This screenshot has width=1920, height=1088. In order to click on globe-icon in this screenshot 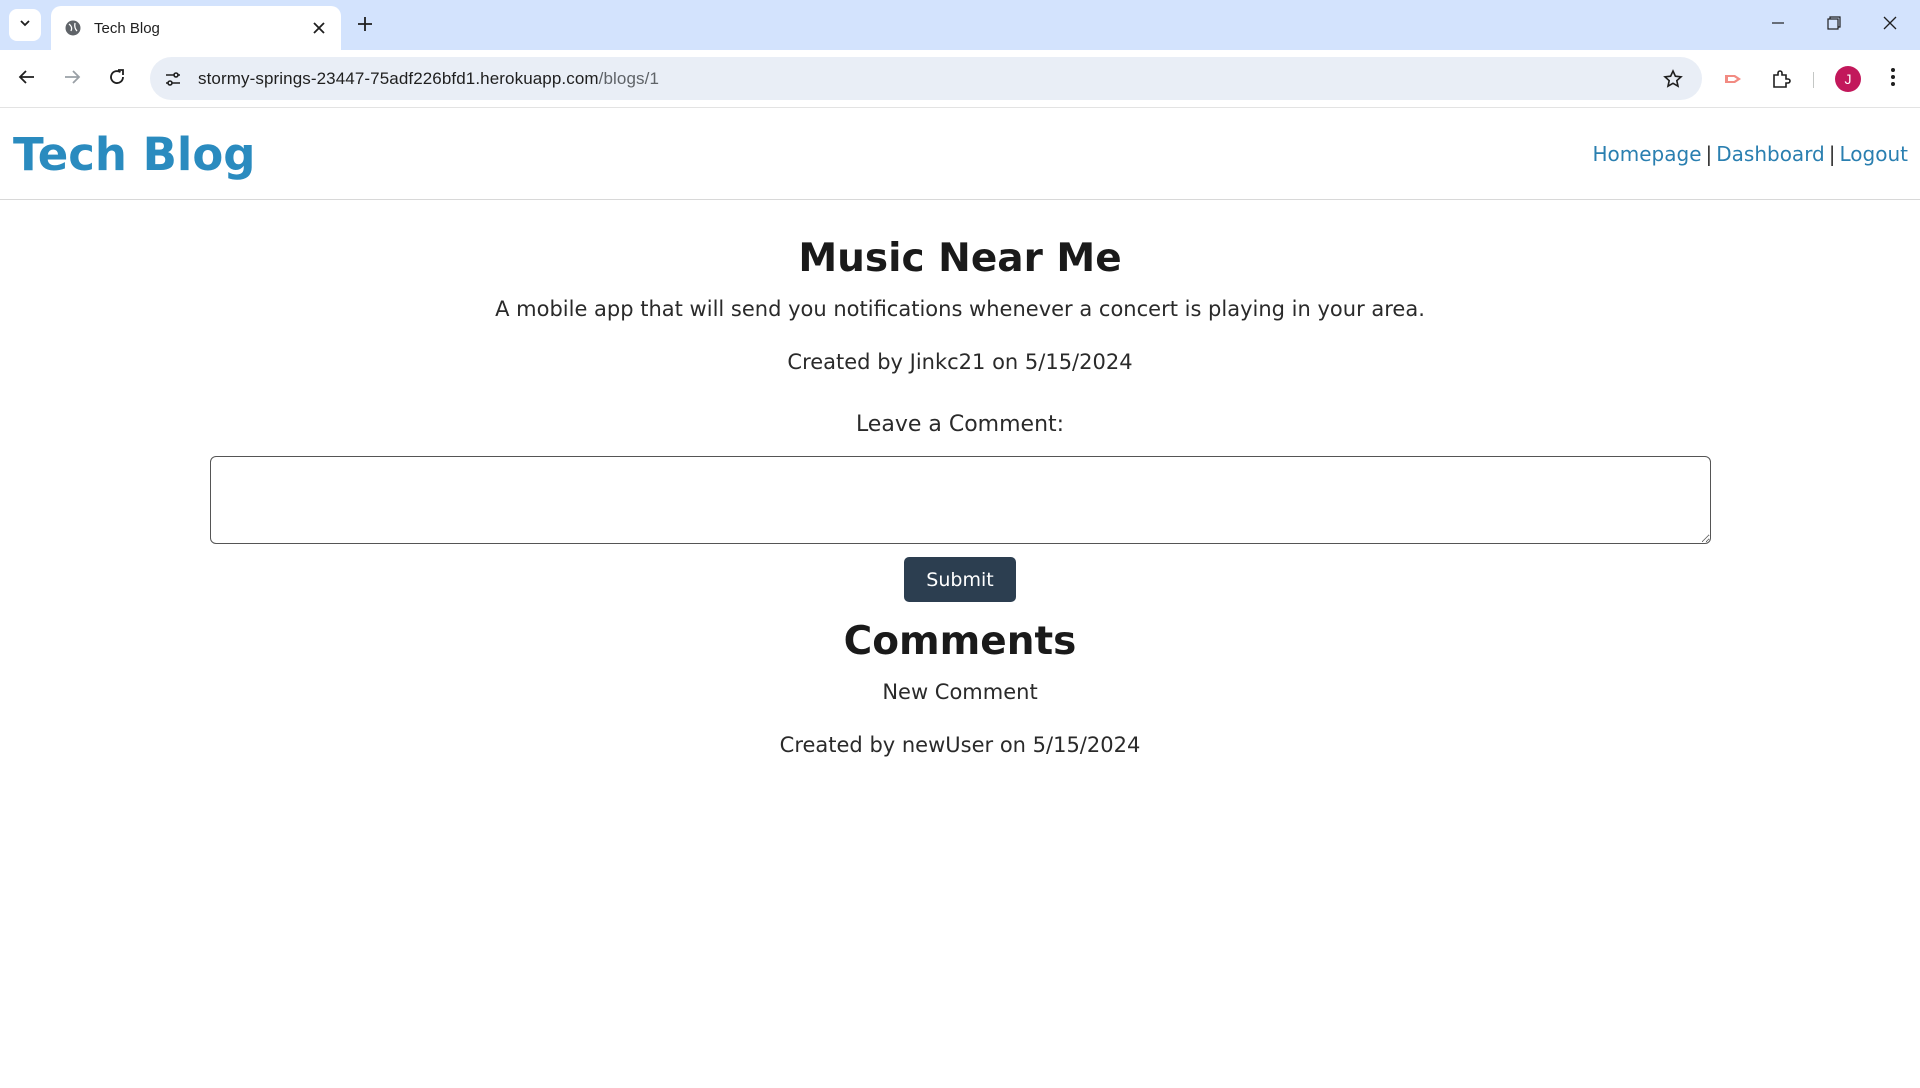, I will do `click(73, 28)`.